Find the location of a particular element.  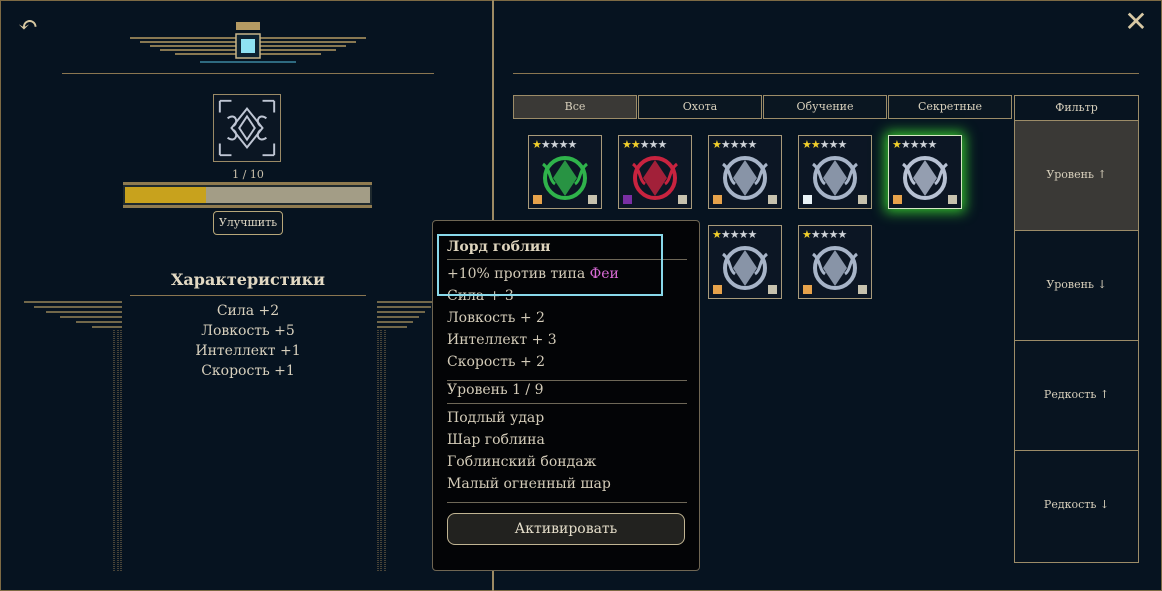

tab-secret: Секретные is located at coordinates (950, 107).